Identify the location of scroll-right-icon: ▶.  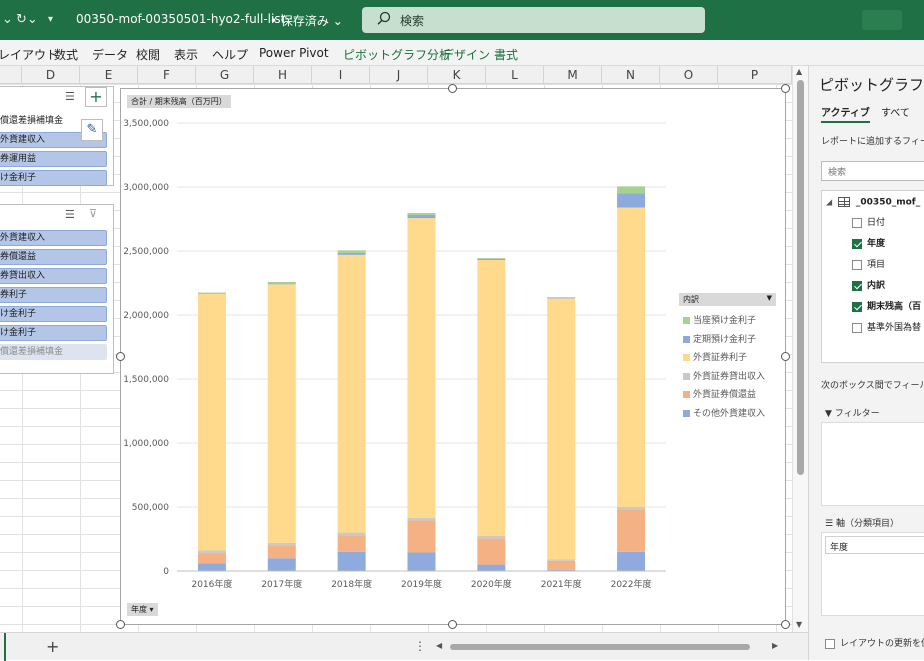
(775, 645).